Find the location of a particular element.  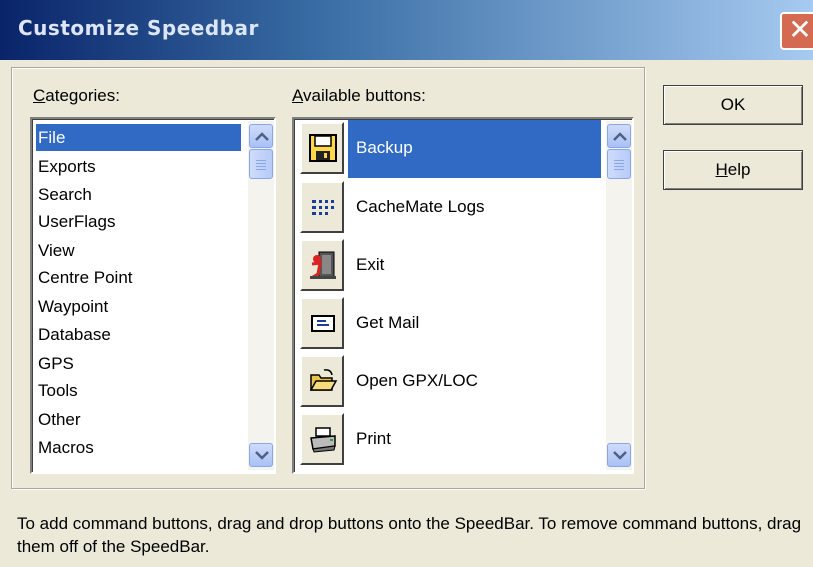

help-button: Help is located at coordinates (733, 170).